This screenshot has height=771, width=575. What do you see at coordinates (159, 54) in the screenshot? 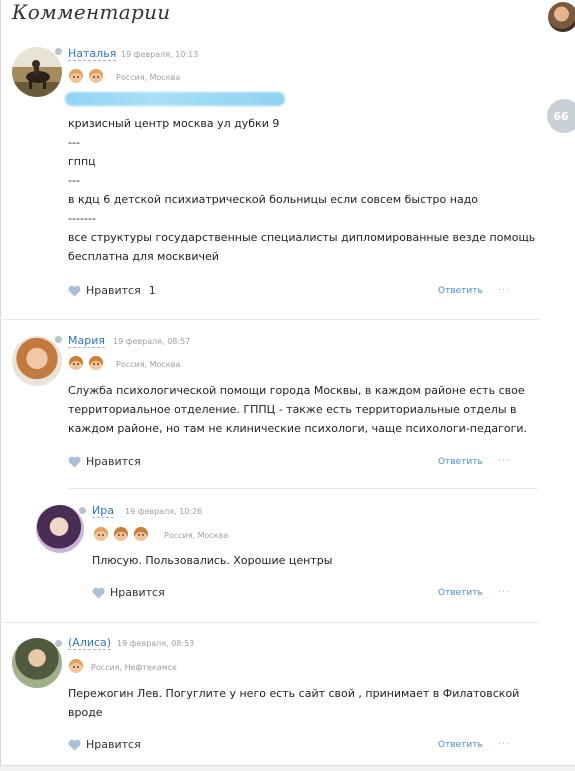
I see `comment-date: 19 февраля, 10:13` at bounding box center [159, 54].